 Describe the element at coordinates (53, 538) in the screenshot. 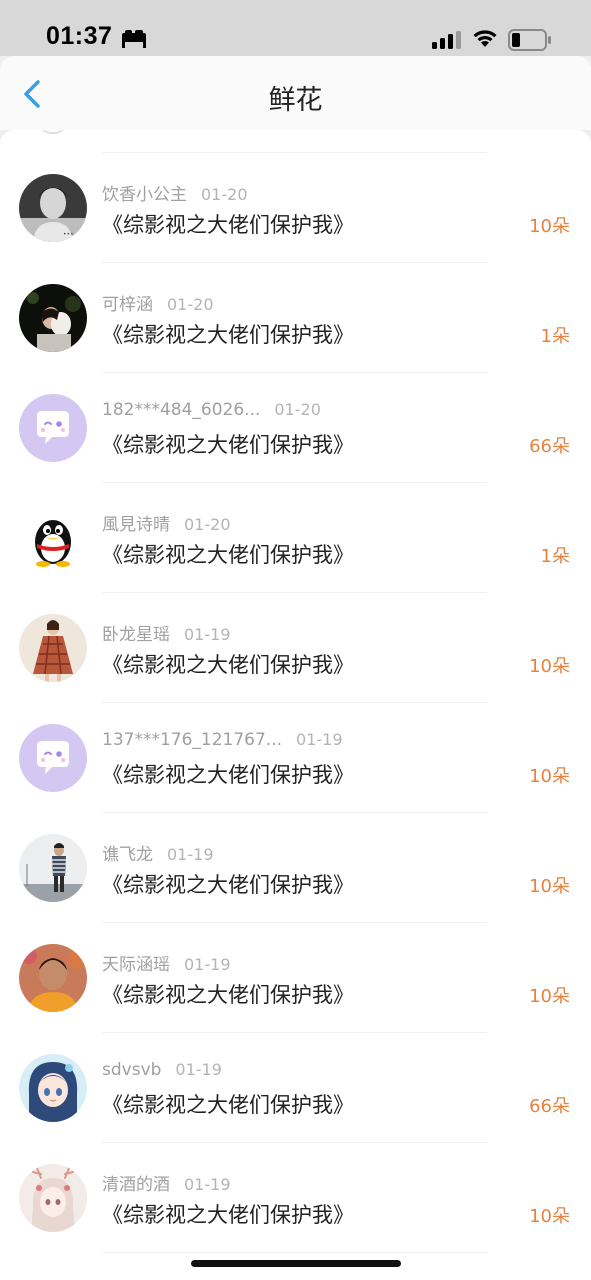

I see `qq-penguin-avatar` at that location.